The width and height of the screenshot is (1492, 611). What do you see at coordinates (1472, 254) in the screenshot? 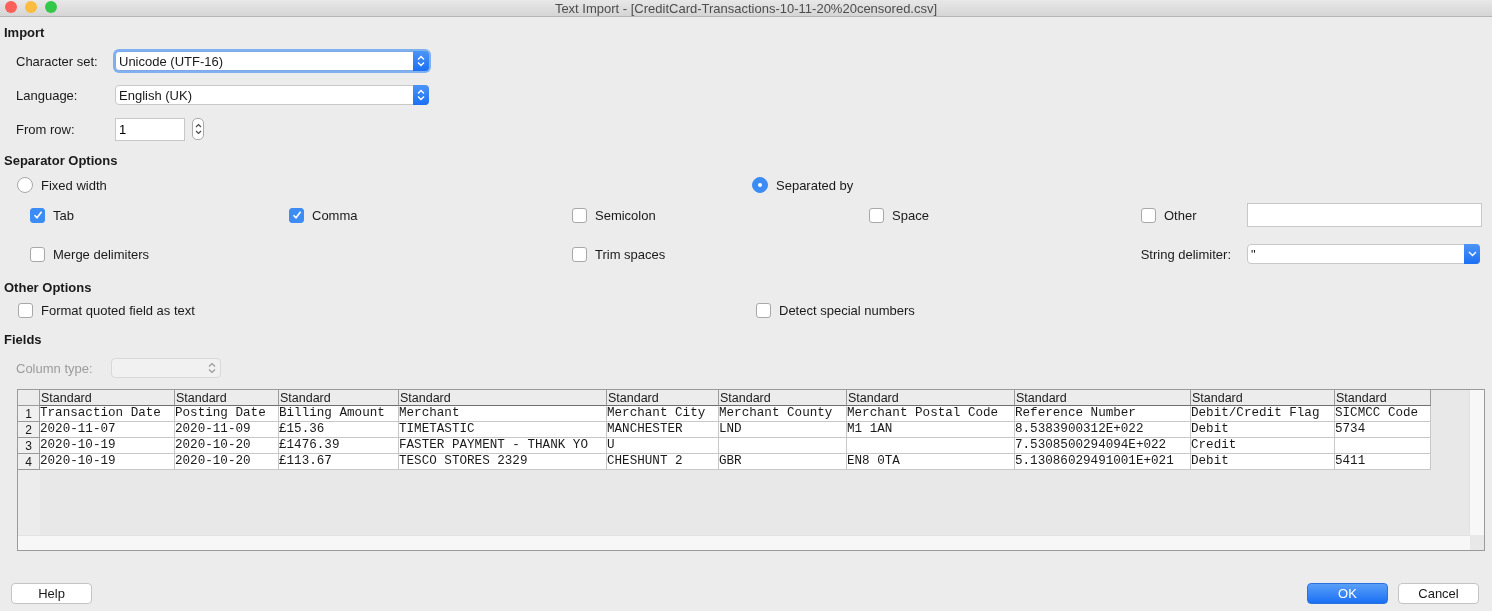
I see `chevron-down-icon` at bounding box center [1472, 254].